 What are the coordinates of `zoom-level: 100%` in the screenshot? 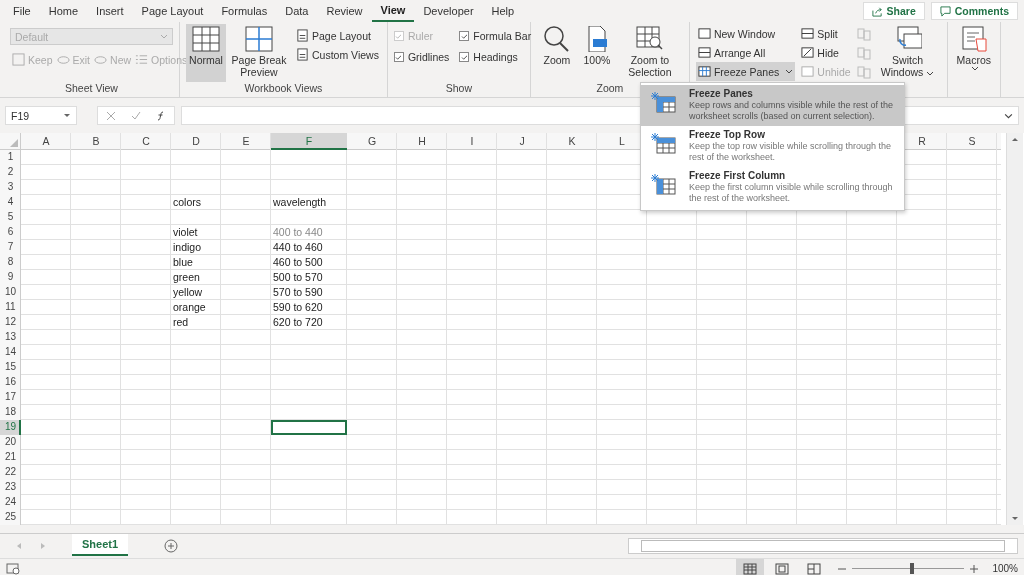 It's located at (1005, 568).